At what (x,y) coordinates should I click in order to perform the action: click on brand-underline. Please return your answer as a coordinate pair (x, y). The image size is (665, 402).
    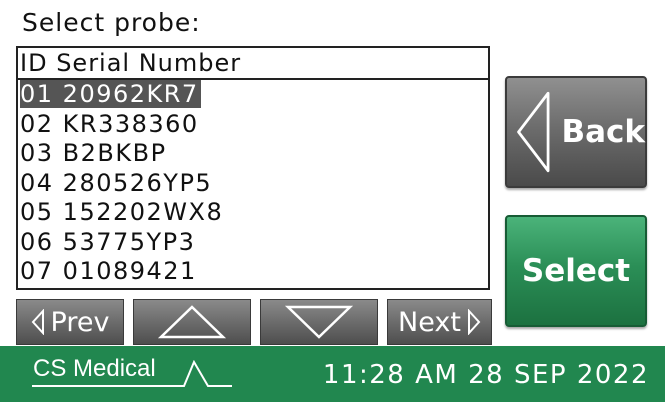
    Looking at the image, I should click on (107, 386).